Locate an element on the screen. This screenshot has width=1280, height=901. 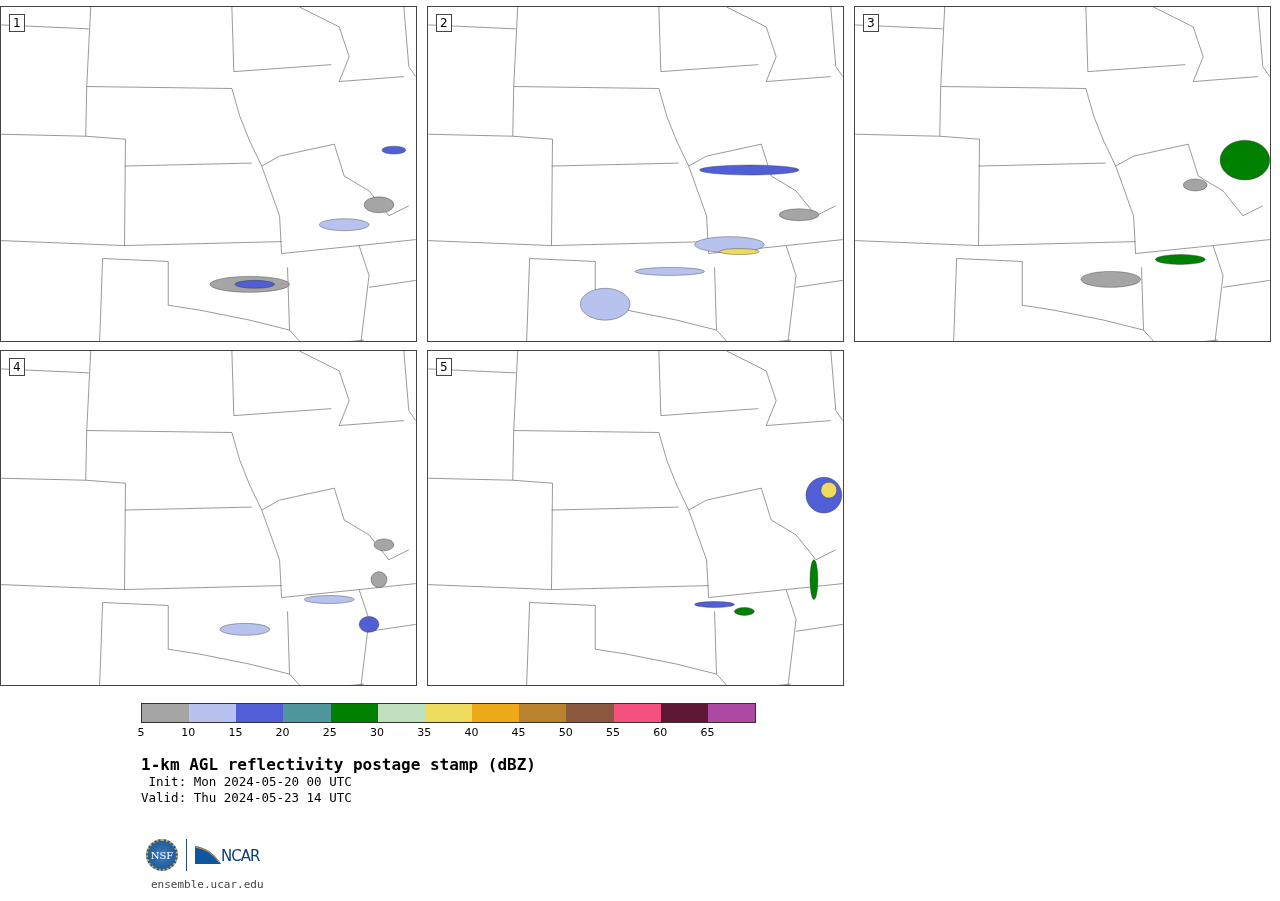
ncar-logo: NCAR is located at coordinates (227, 855).